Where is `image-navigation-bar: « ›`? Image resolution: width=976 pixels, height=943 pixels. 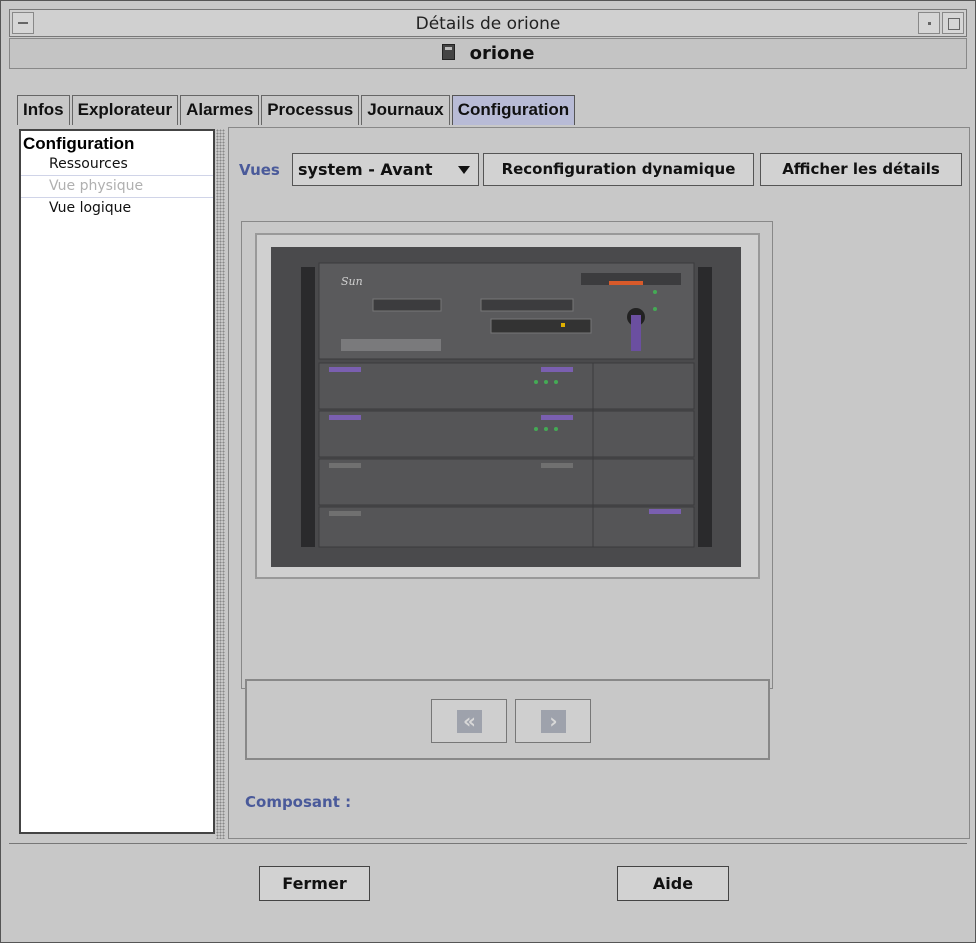 image-navigation-bar: « › is located at coordinates (507, 719).